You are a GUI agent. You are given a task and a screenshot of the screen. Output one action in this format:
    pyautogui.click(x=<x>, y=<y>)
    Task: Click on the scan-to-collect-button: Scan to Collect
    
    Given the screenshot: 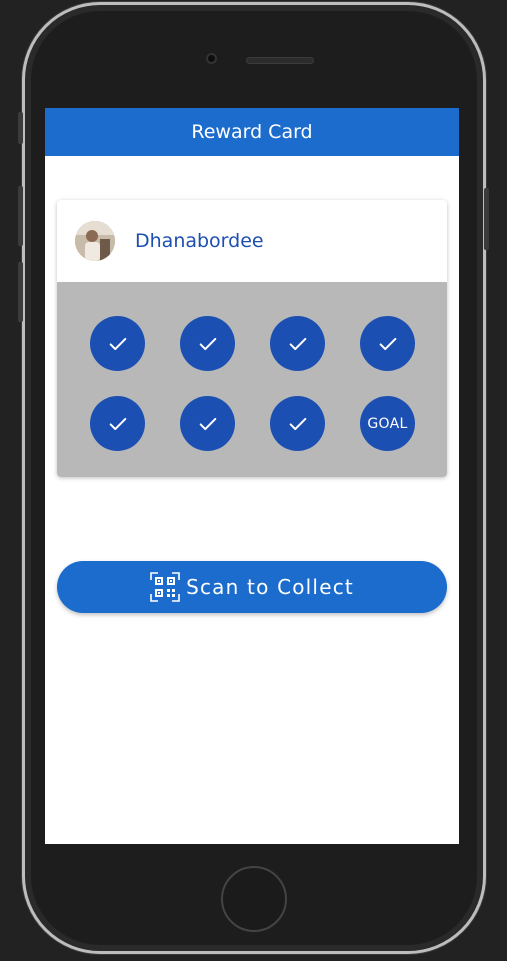 What is the action you would take?
    pyautogui.click(x=252, y=587)
    